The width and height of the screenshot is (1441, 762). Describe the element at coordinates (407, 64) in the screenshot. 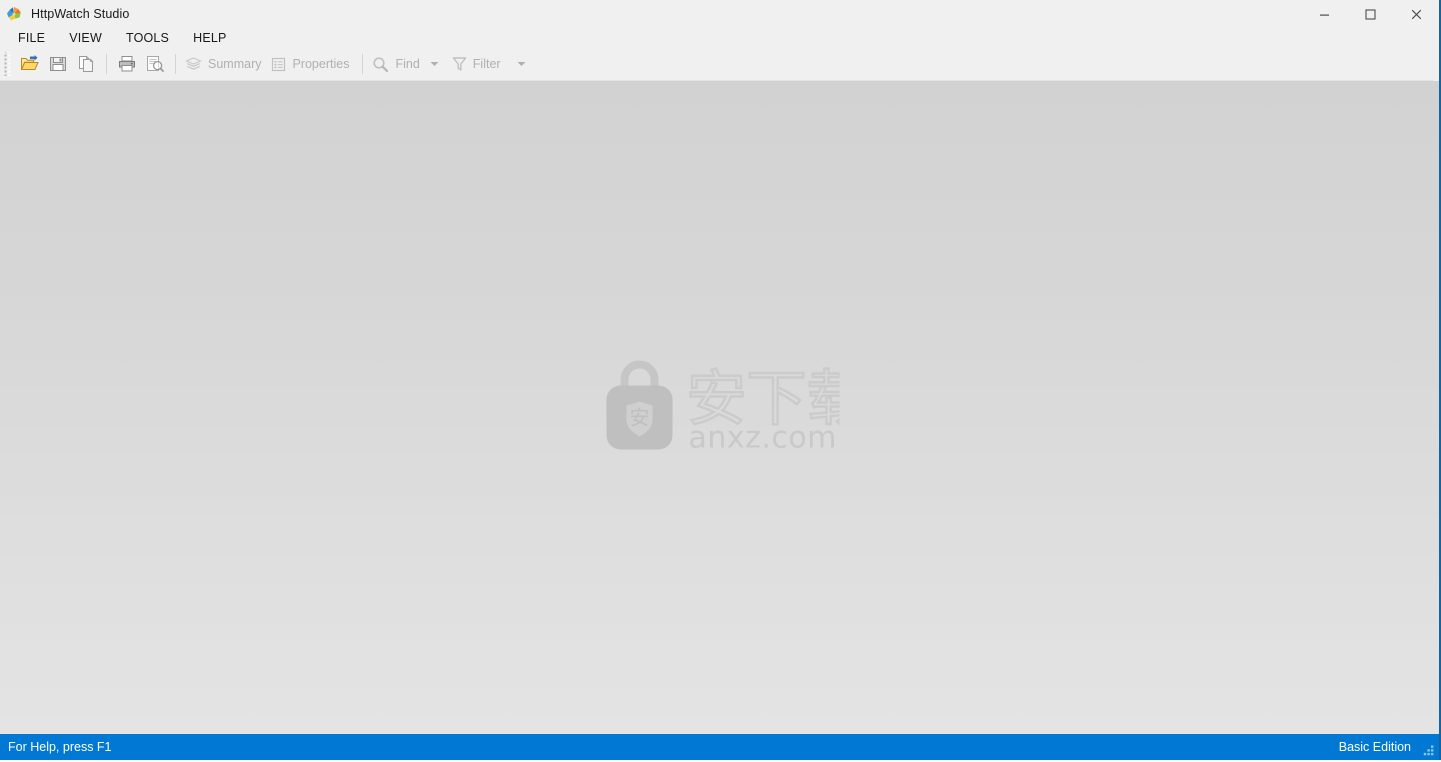

I see `find-label: Find` at that location.